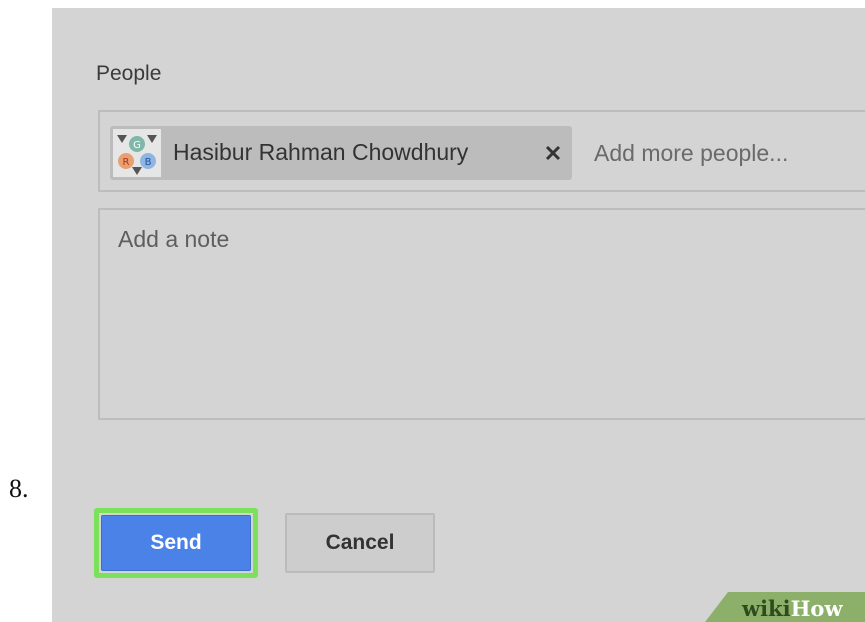 The height and width of the screenshot is (622, 865). I want to click on close-icon, so click(553, 153).